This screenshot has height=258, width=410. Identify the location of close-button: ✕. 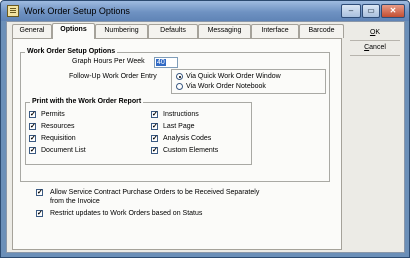
(393, 11).